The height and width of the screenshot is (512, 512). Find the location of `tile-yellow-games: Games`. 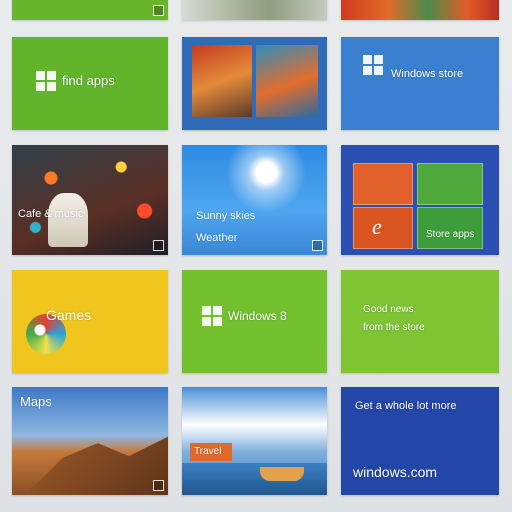

tile-yellow-games: Games is located at coordinates (90, 321).